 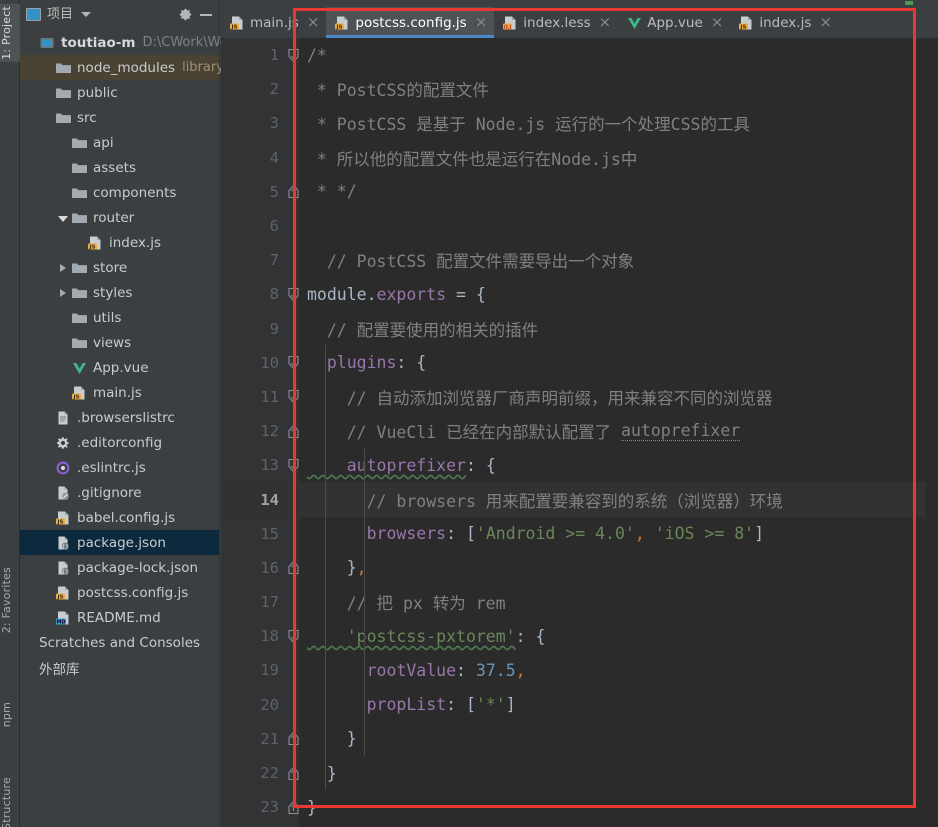 What do you see at coordinates (119, 242) in the screenshot?
I see `tree-row: JS index.js` at bounding box center [119, 242].